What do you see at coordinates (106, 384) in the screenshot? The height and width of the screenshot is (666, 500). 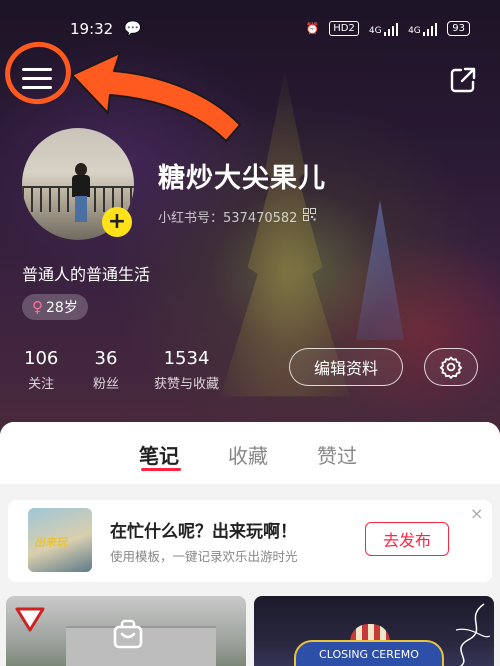 I see `stat-followers-label: 粉丝` at bounding box center [106, 384].